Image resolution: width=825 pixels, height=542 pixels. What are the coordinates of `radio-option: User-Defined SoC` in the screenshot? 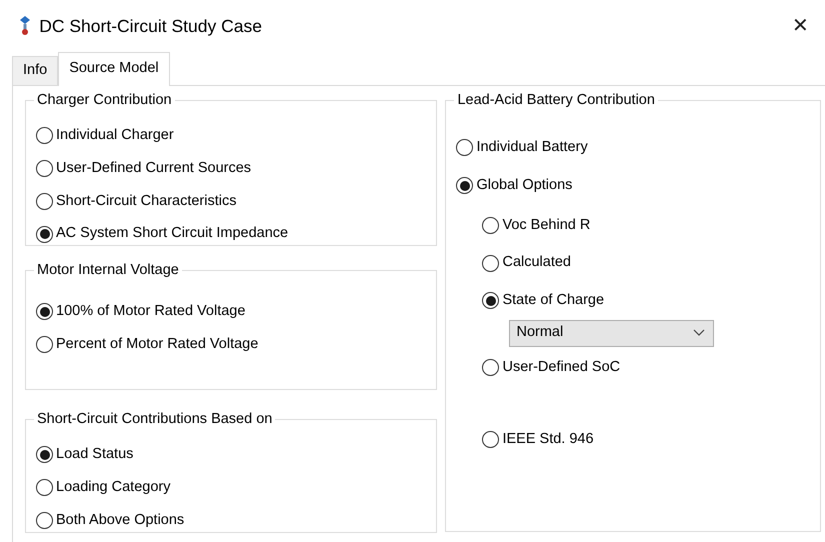 It's located at (648, 367).